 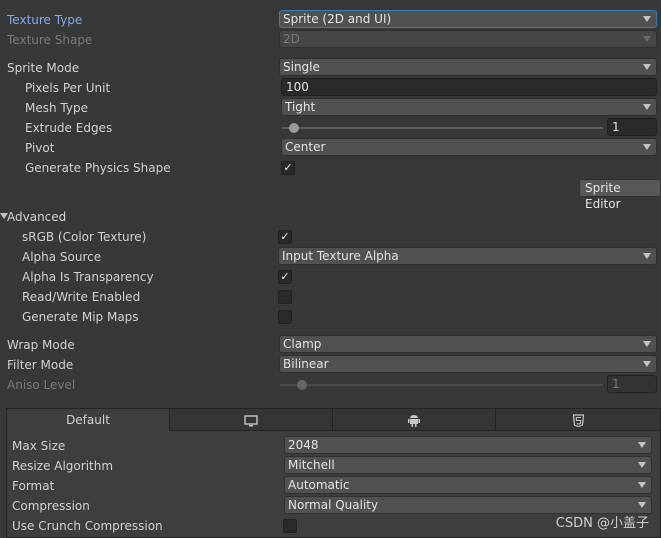 I want to click on compression-value: Normal Quality, so click(x=333, y=505).